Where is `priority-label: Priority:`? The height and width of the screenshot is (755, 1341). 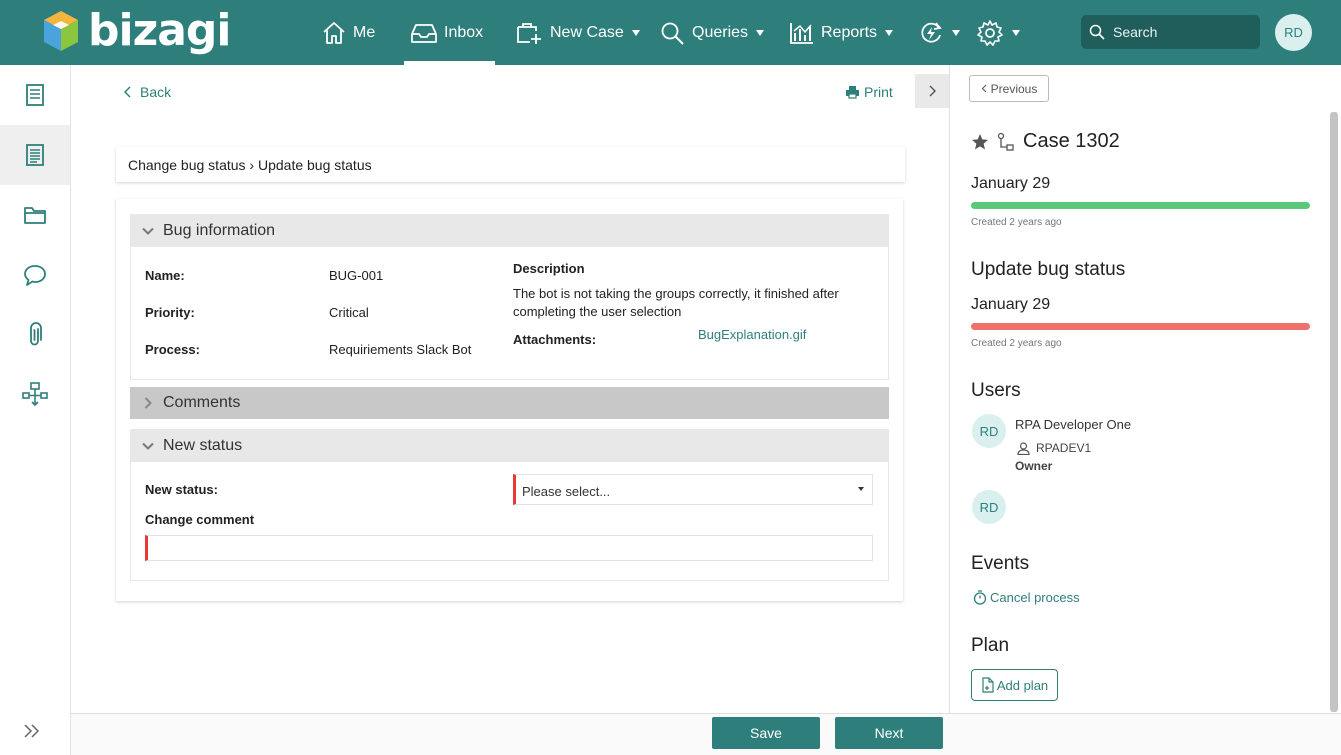 priority-label: Priority: is located at coordinates (170, 312).